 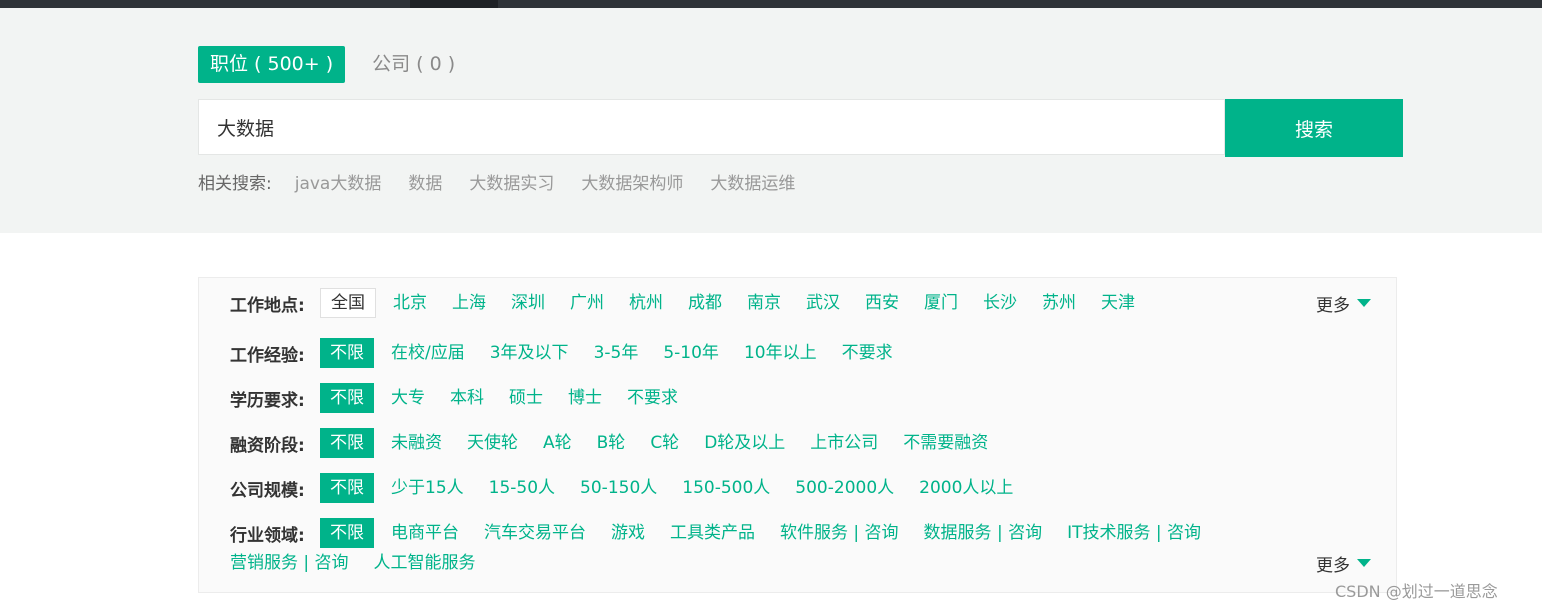 I want to click on tab-positions: 职位 ( 500+ ), so click(x=272, y=64).